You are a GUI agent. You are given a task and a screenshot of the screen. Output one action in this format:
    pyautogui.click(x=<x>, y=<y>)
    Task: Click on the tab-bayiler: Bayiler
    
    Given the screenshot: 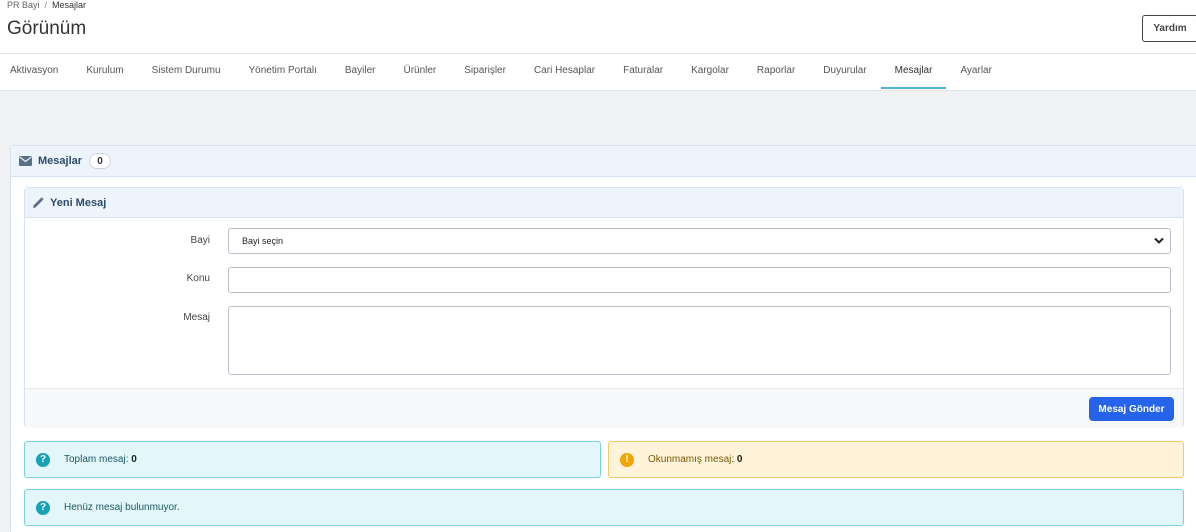 What is the action you would take?
    pyautogui.click(x=360, y=71)
    